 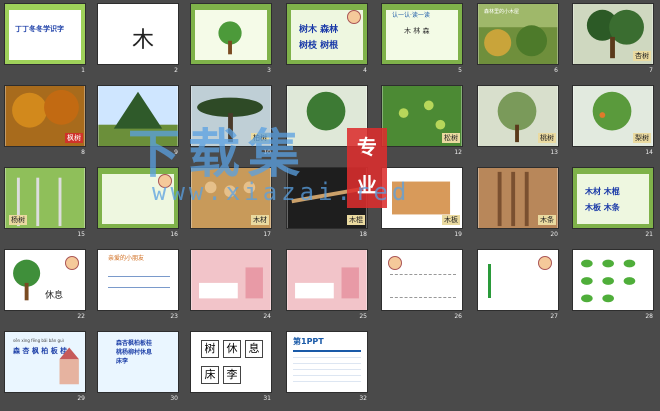 I want to click on slide-number: 1, so click(x=83, y=70).